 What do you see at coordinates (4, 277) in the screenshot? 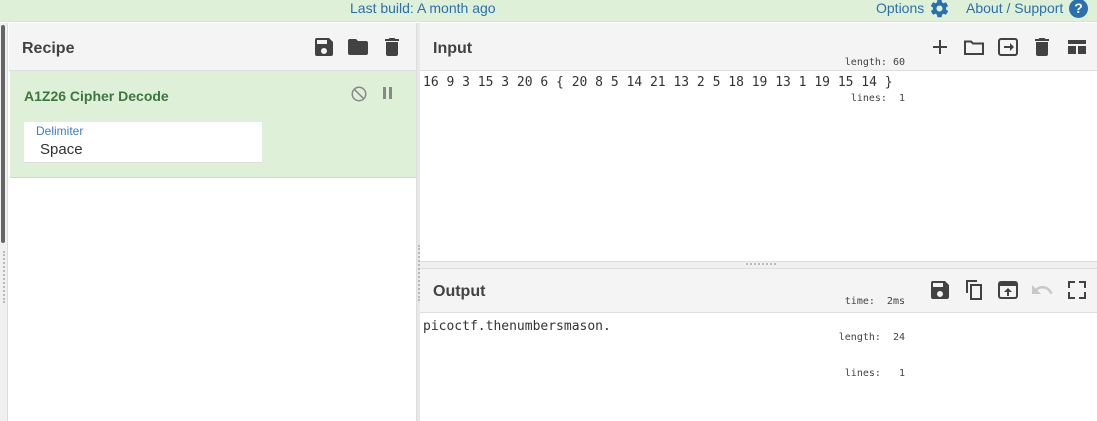
I see `resize-grip` at bounding box center [4, 277].